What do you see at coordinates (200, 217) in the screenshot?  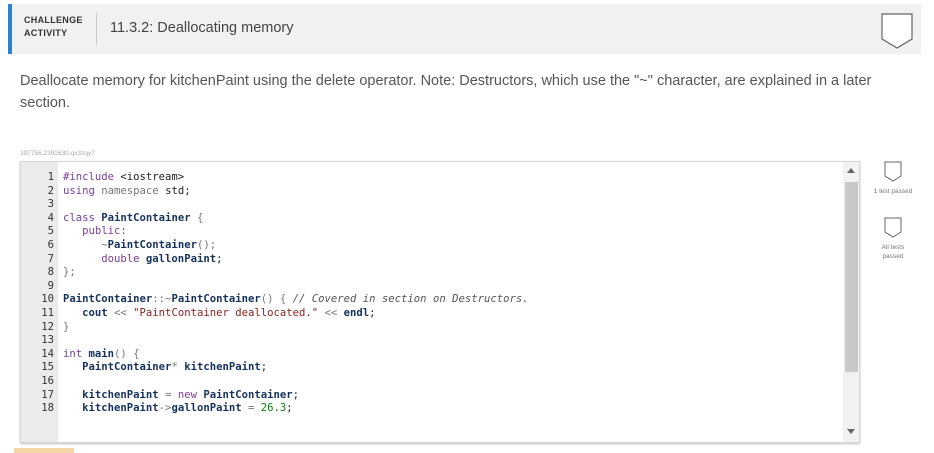 I see `code-token: {` at bounding box center [200, 217].